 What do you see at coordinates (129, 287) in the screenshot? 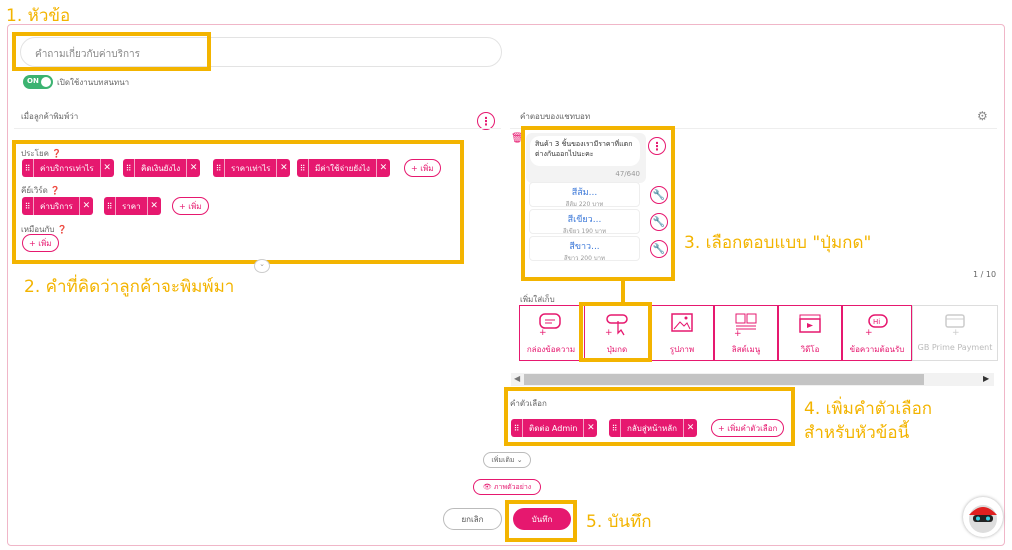
I see `annotation-phrases: 2. คำที่คิดว่าลูกค้าจะพิมพ์มา` at bounding box center [129, 287].